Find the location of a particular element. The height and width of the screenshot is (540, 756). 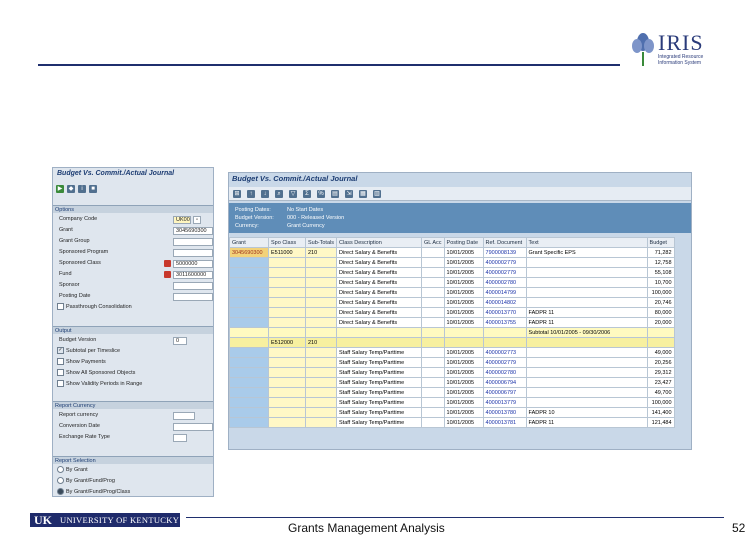

ref-document-cell: 4000006797 is located at coordinates (504, 392).